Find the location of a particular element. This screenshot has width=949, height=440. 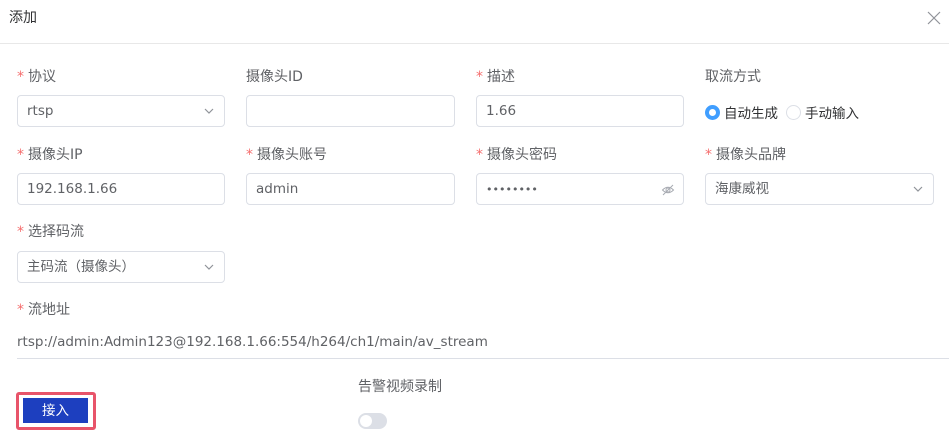

camera-brand-select: 海康威视 is located at coordinates (819, 189).